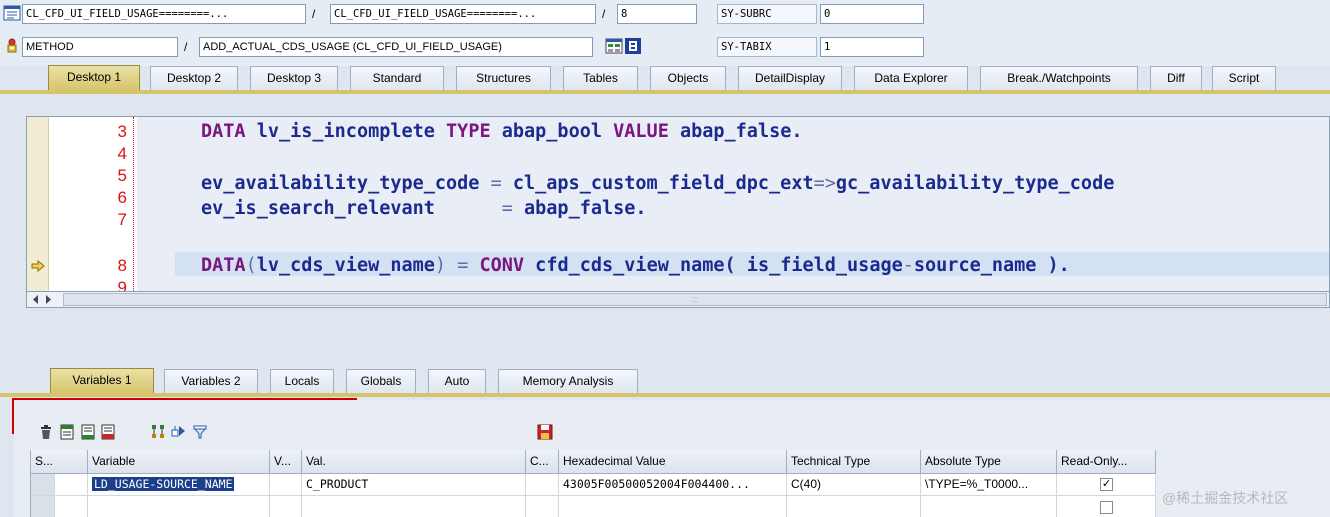 The height and width of the screenshot is (517, 1330). Describe the element at coordinates (158, 432) in the screenshot. I see `hierarchy-icon` at that location.